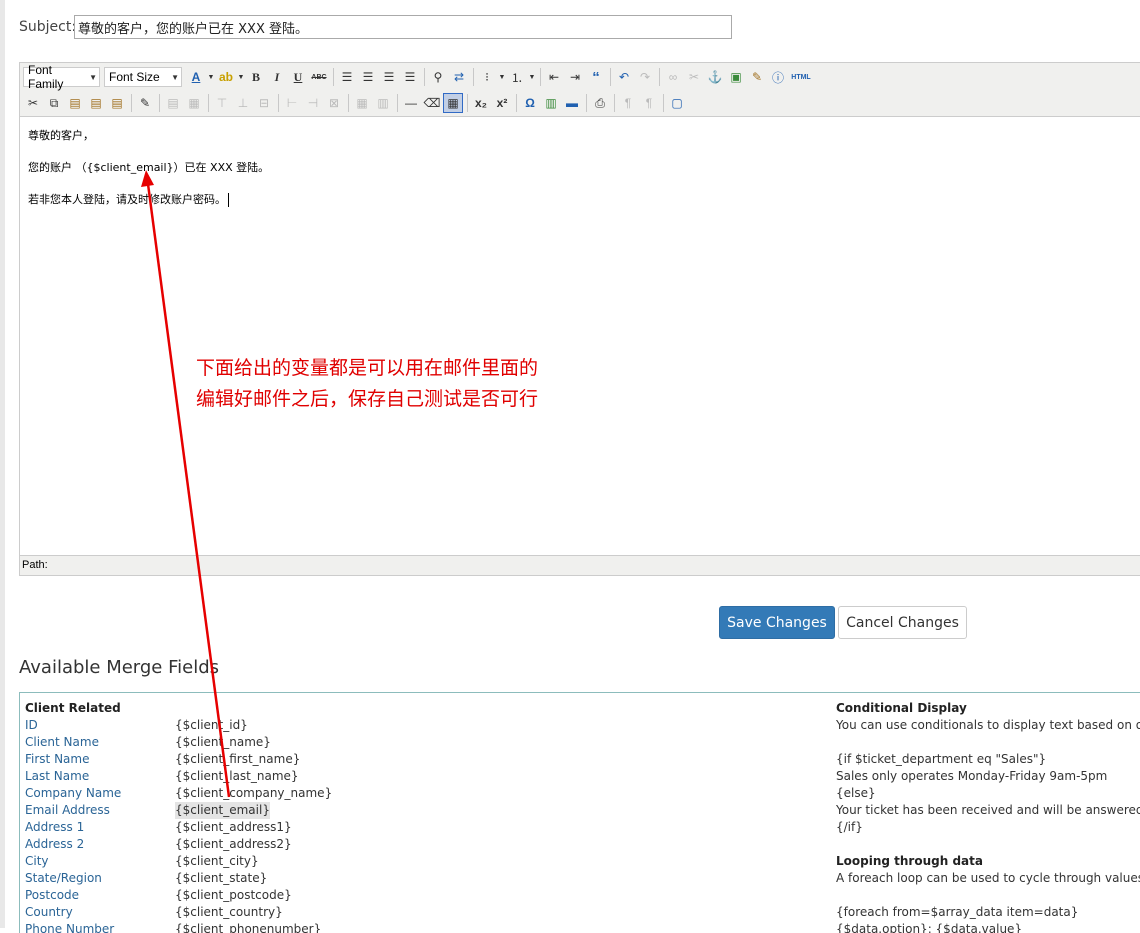 The width and height of the screenshot is (1140, 933). I want to click on insert-col-after-icon: ⊣, so click(313, 103).